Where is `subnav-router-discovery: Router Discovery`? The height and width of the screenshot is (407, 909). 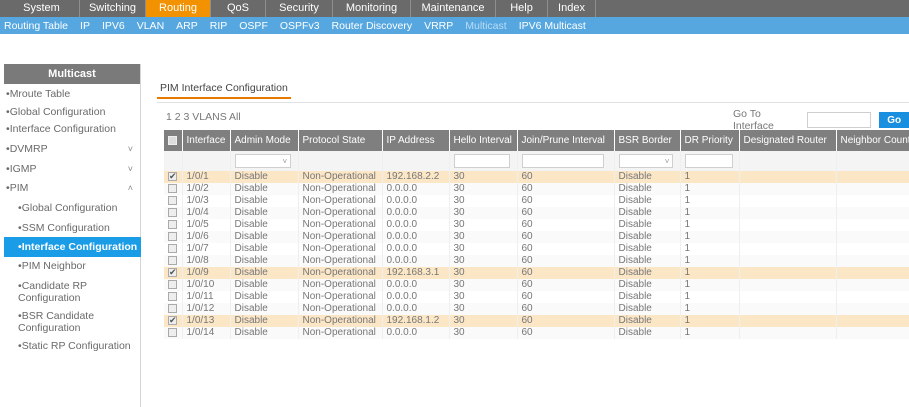 subnav-router-discovery: Router Discovery is located at coordinates (372, 26).